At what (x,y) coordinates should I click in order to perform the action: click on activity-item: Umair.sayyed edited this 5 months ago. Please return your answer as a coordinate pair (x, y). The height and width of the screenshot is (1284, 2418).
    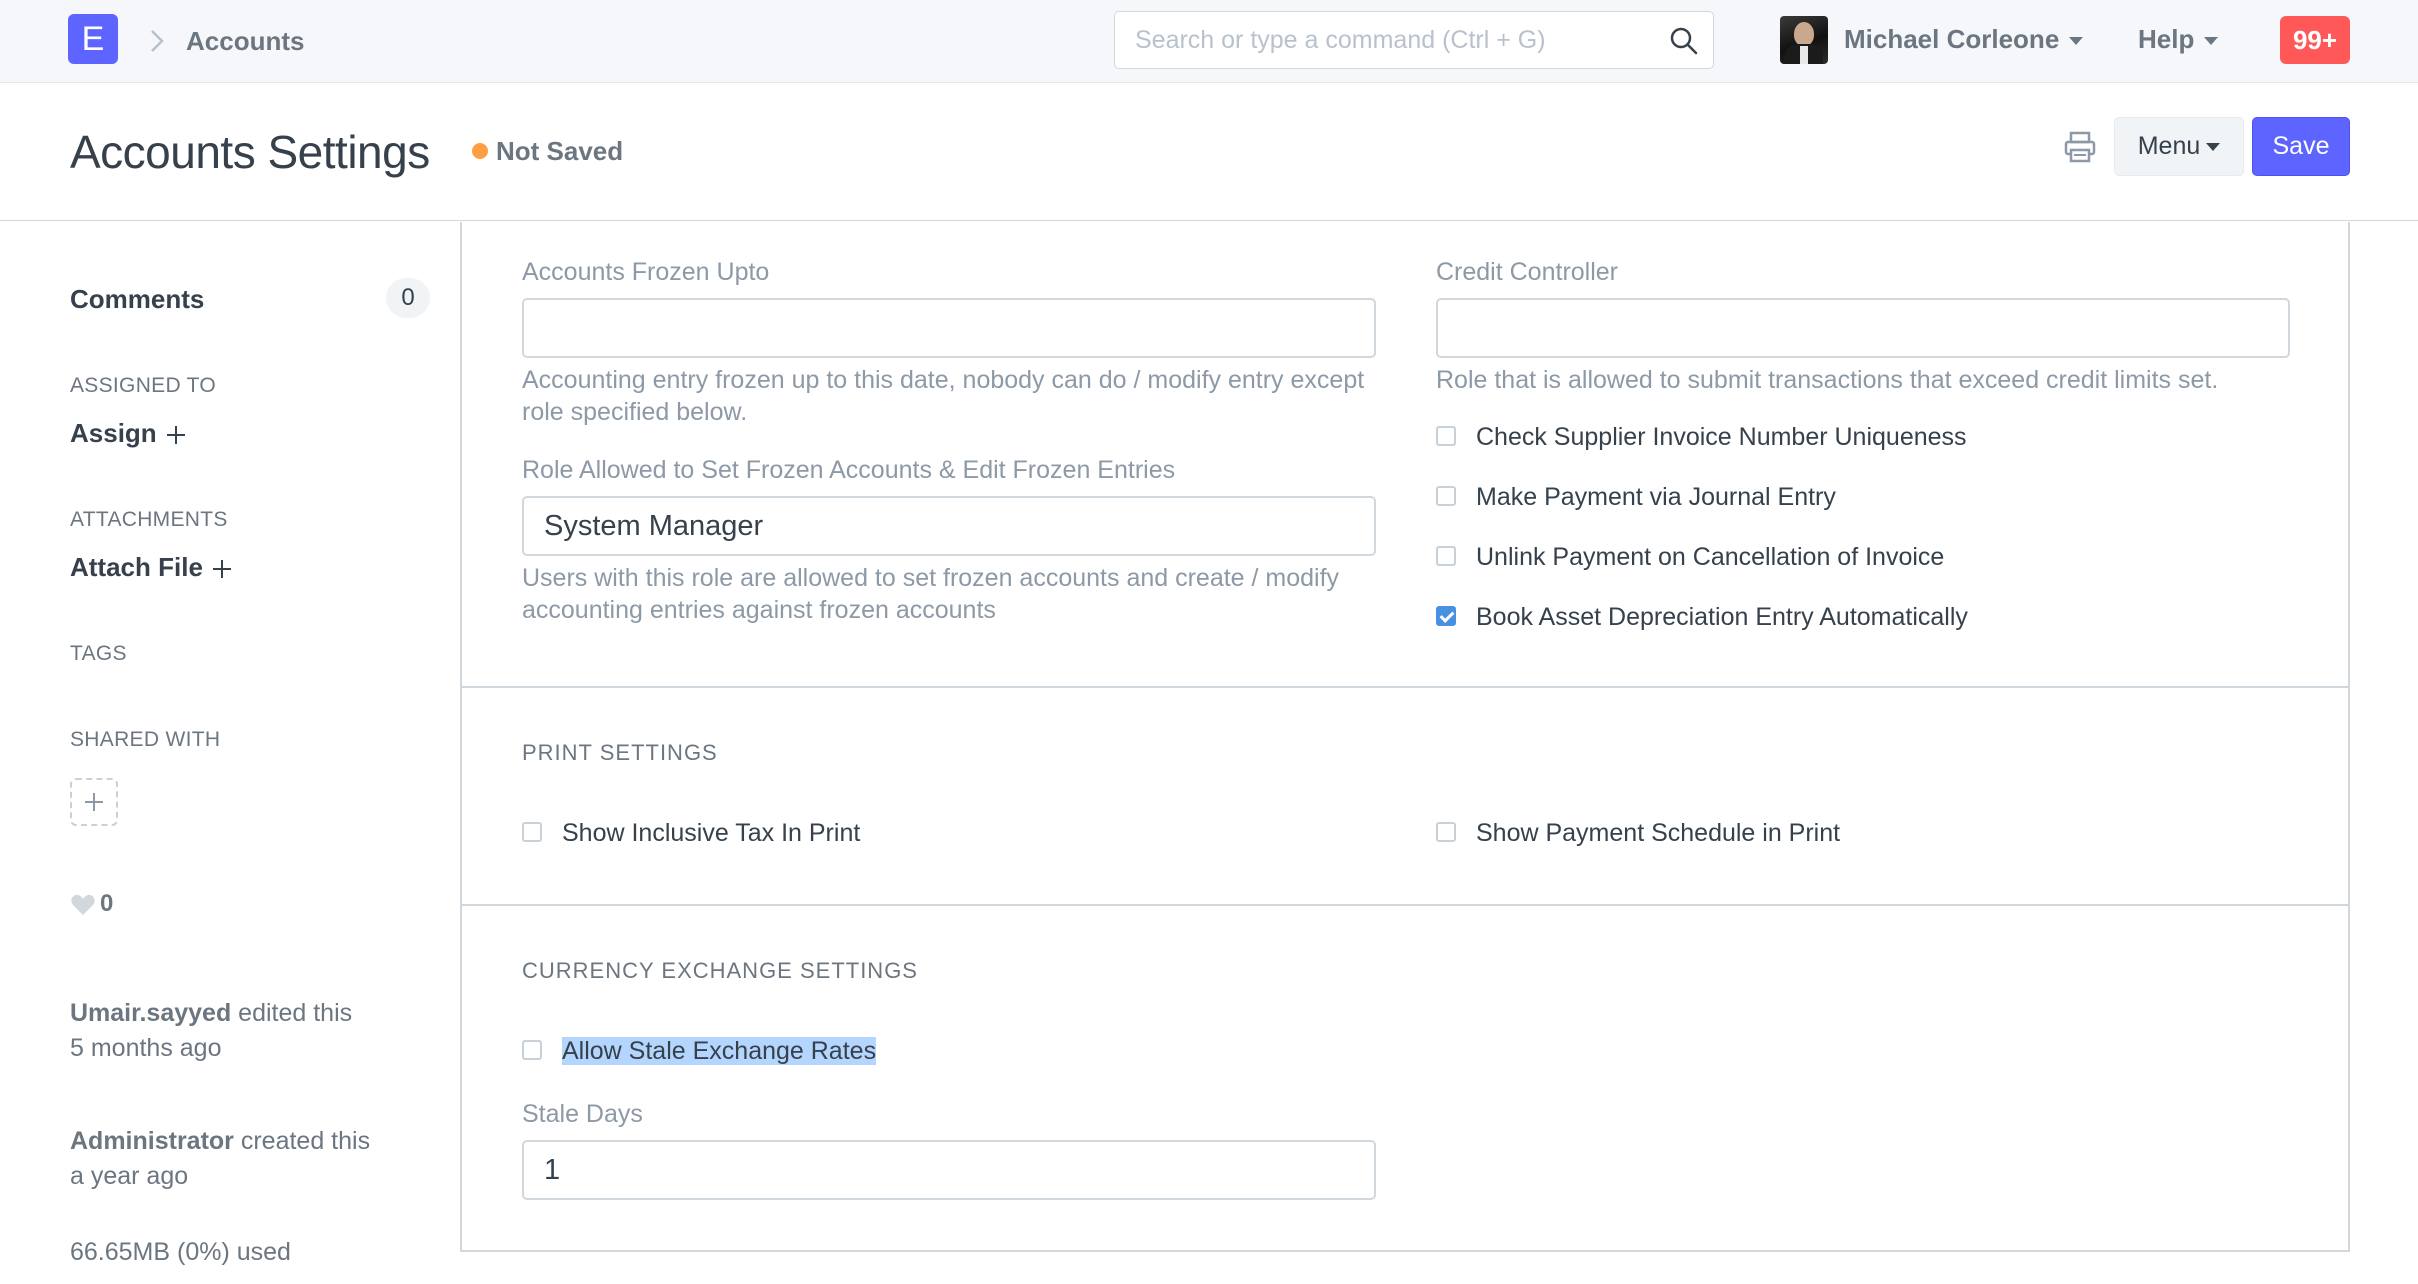
    Looking at the image, I should click on (250, 1031).